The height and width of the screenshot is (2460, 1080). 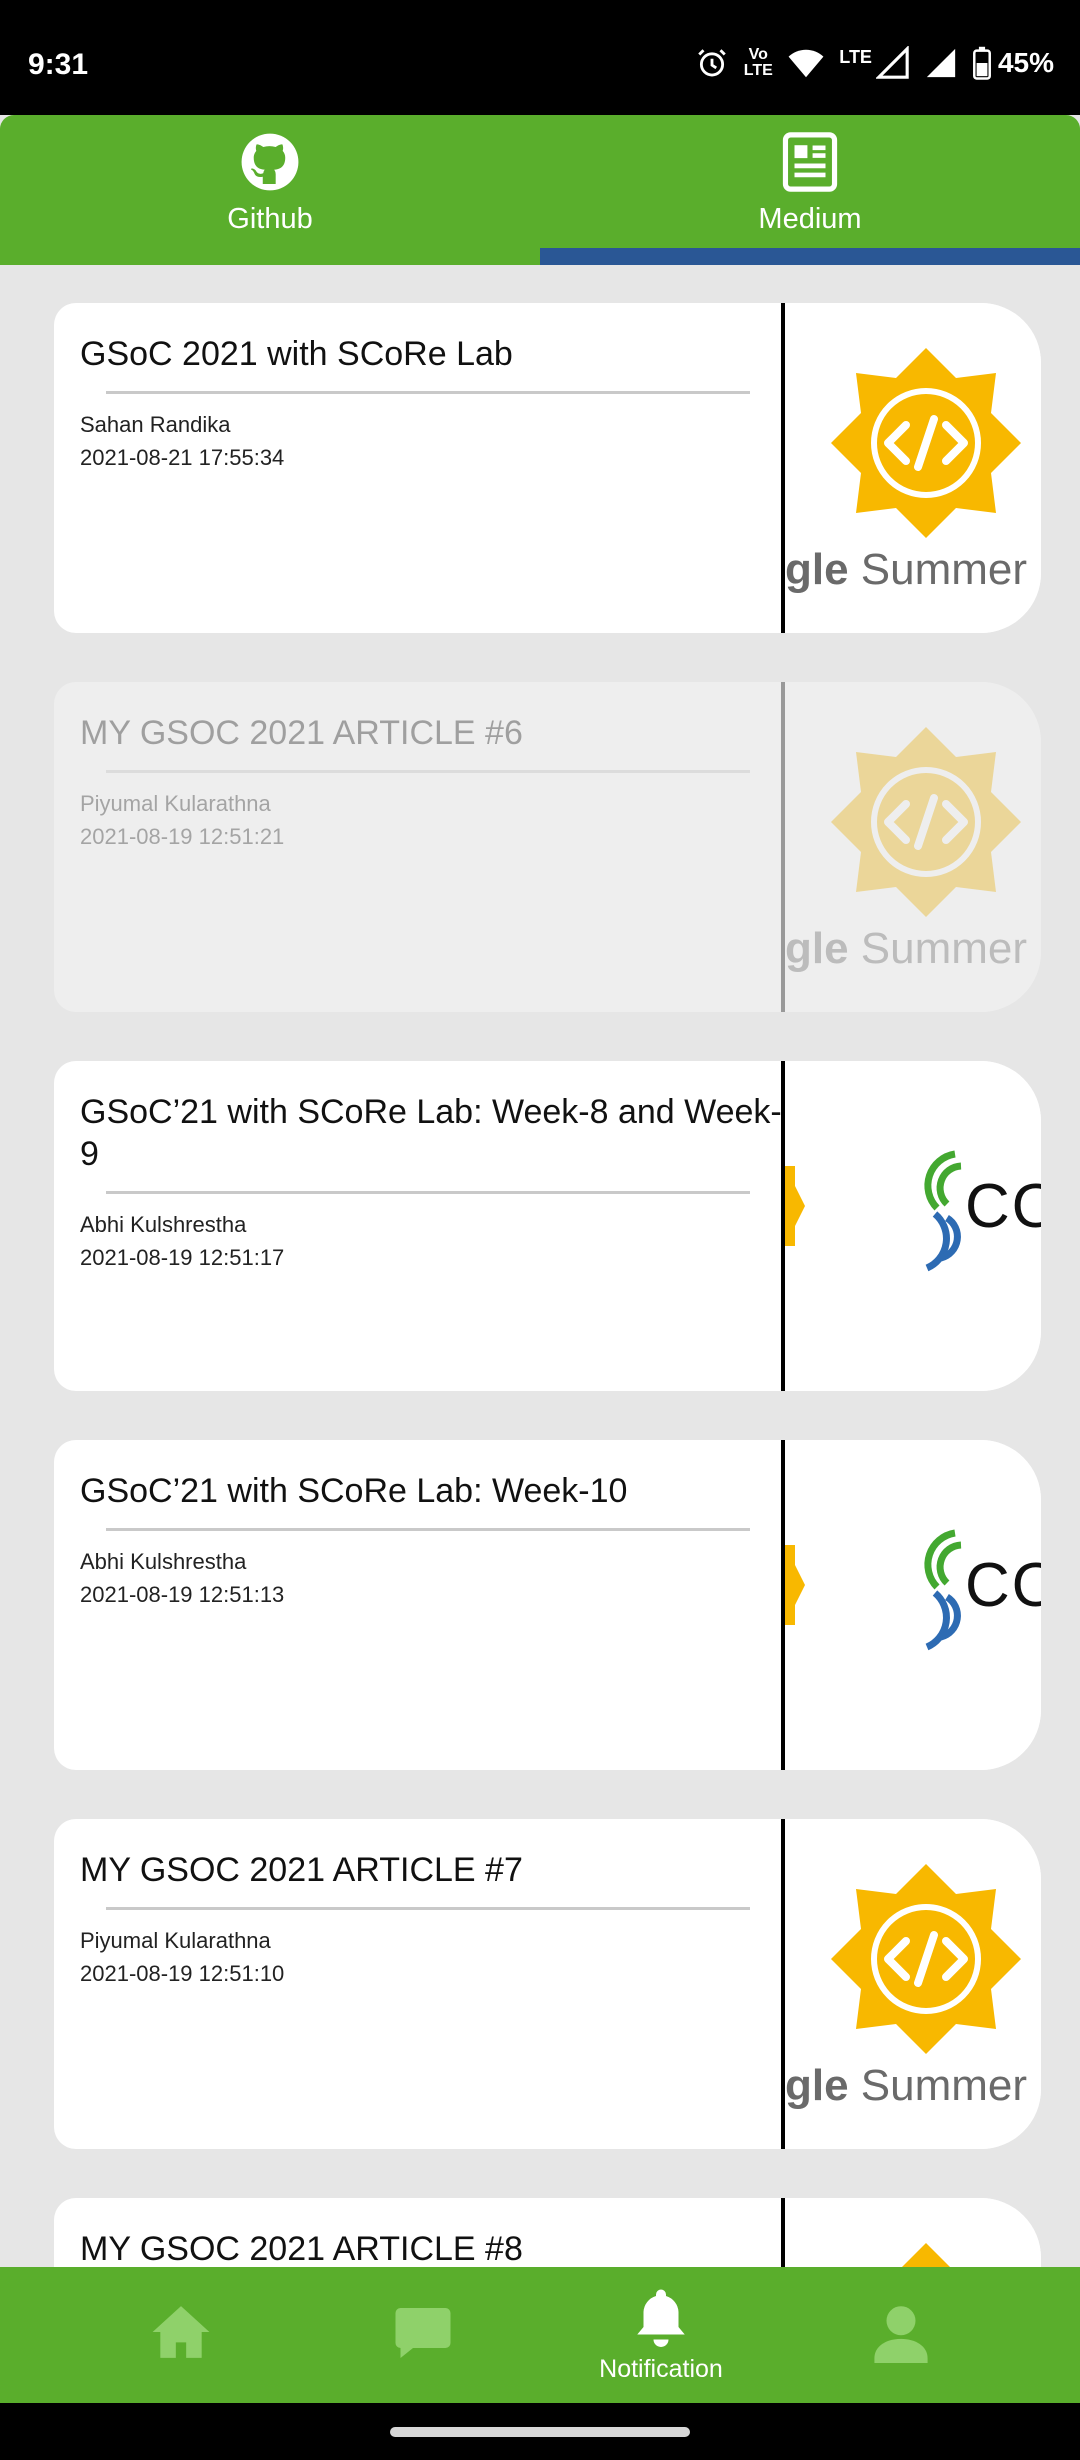 What do you see at coordinates (296, 354) in the screenshot?
I see `article-title: GSoC 2021 with SCoRe Lab` at bounding box center [296, 354].